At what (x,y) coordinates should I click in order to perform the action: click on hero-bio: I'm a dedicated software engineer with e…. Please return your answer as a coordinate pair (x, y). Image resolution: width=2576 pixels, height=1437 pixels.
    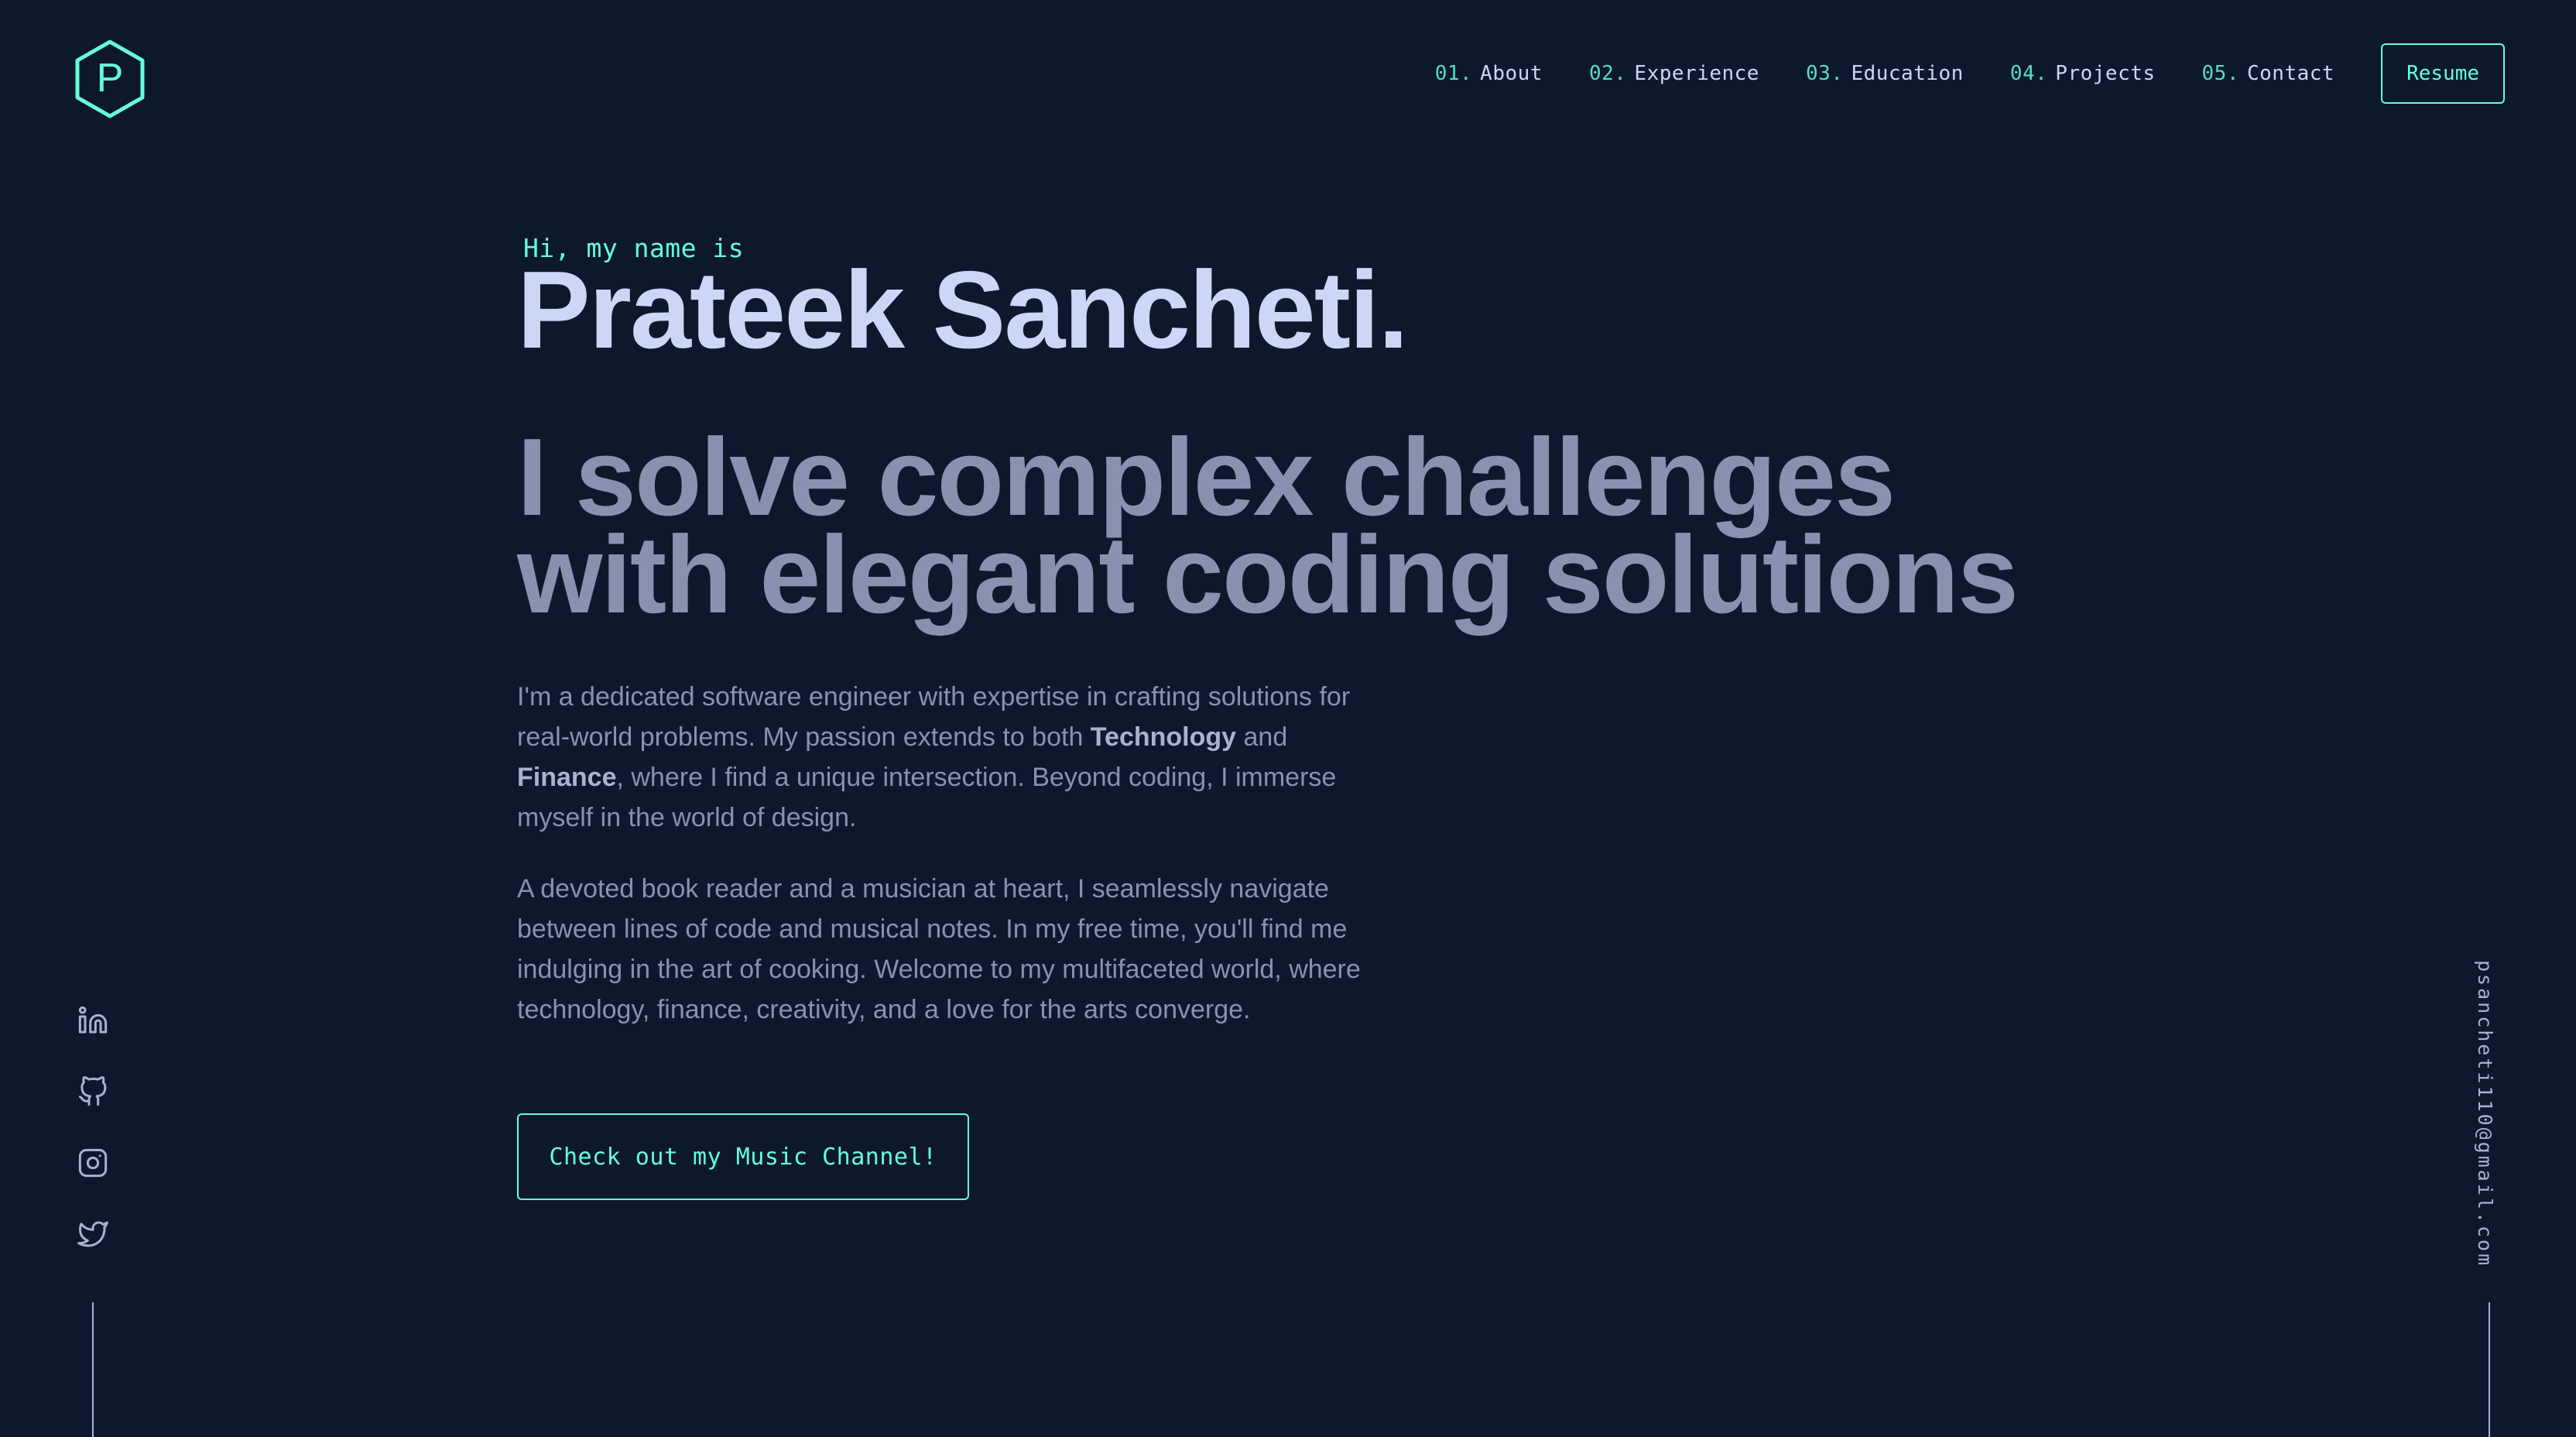
    Looking at the image, I should click on (943, 869).